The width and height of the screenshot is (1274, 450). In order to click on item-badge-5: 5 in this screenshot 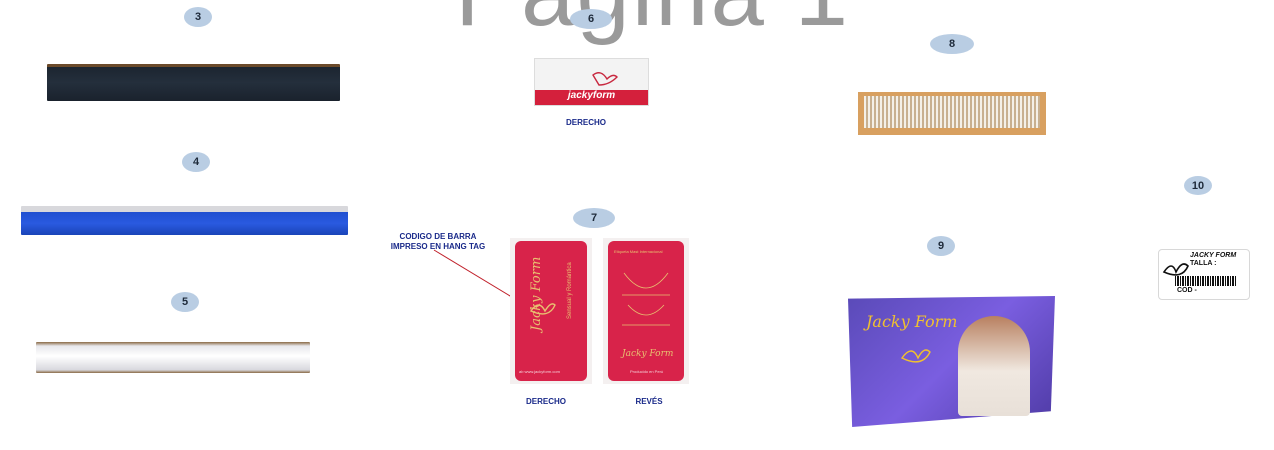, I will do `click(185, 302)`.